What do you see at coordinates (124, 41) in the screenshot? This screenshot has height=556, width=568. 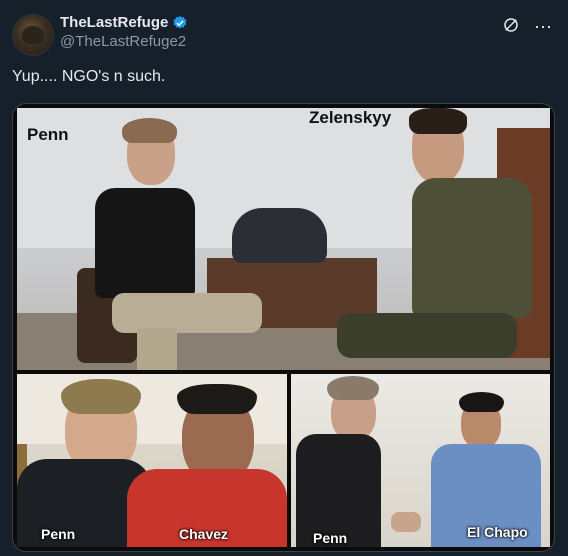 I see `author-handle: @TheLastRefuge2` at bounding box center [124, 41].